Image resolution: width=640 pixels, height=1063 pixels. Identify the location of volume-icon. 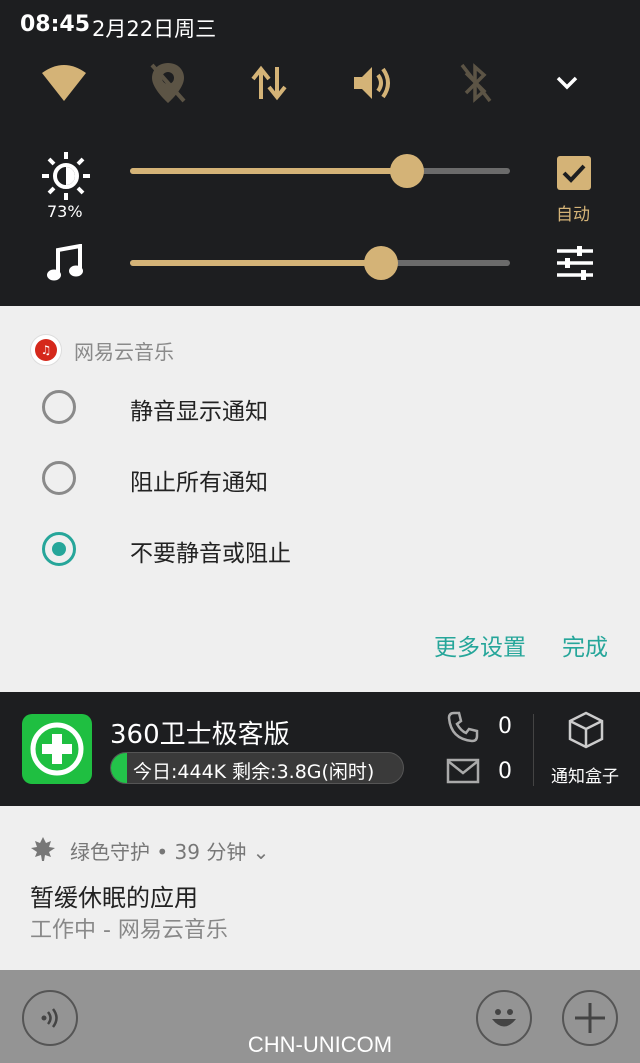
(372, 83).